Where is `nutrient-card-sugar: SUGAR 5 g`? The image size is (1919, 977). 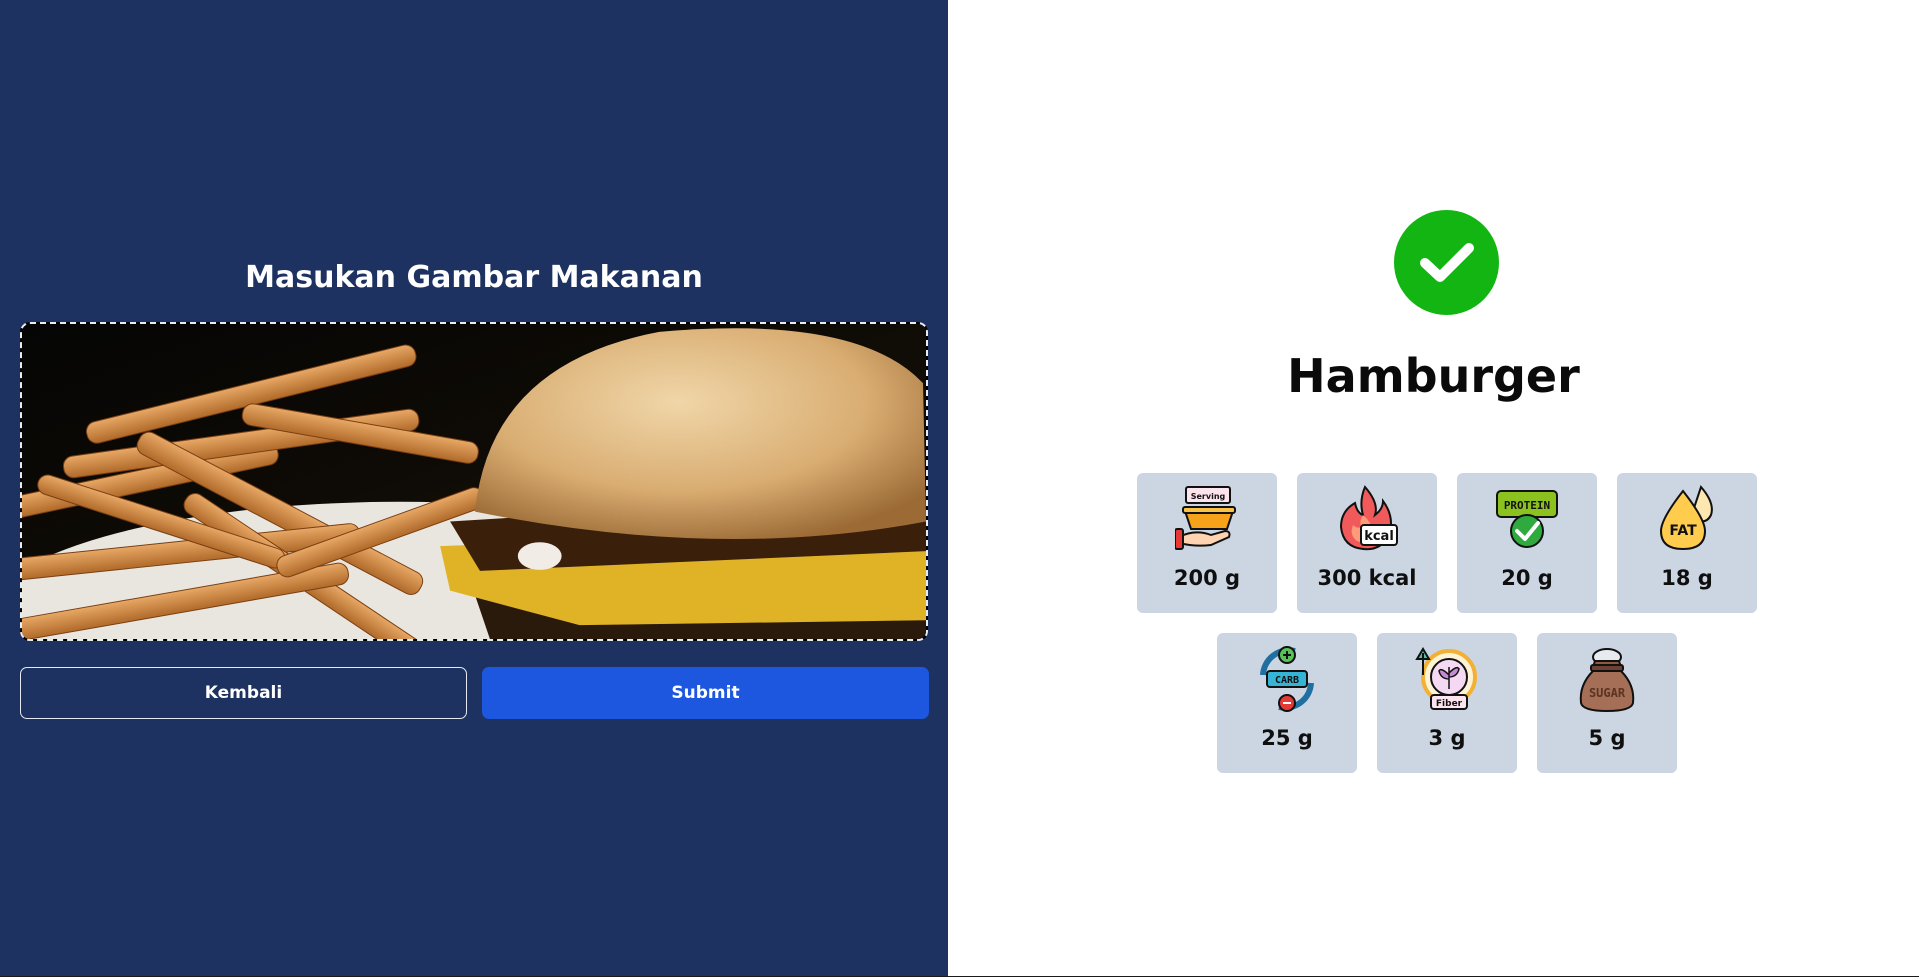
nutrient-card-sugar: SUGAR 5 g is located at coordinates (1607, 703).